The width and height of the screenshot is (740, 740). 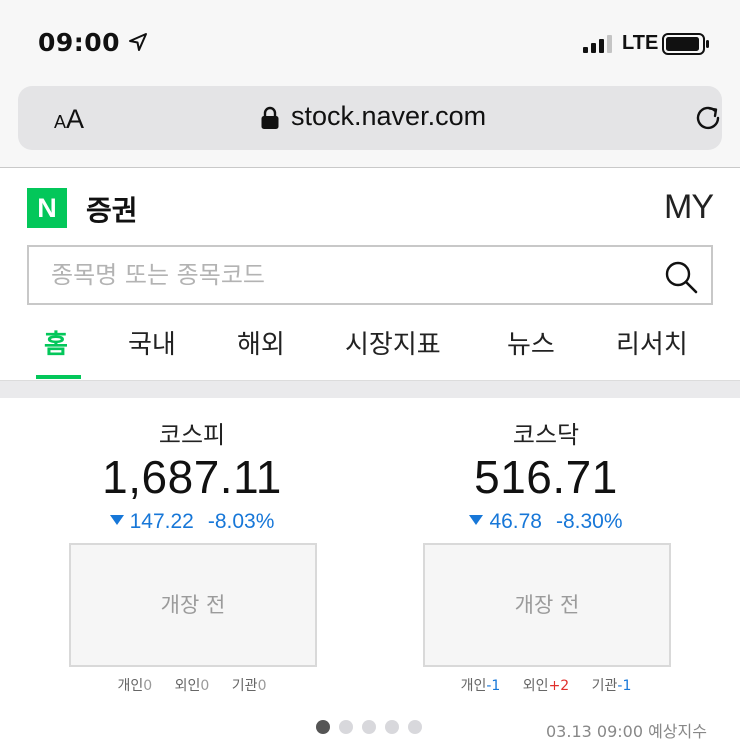 I want to click on lock-icon, so click(x=270, y=117).